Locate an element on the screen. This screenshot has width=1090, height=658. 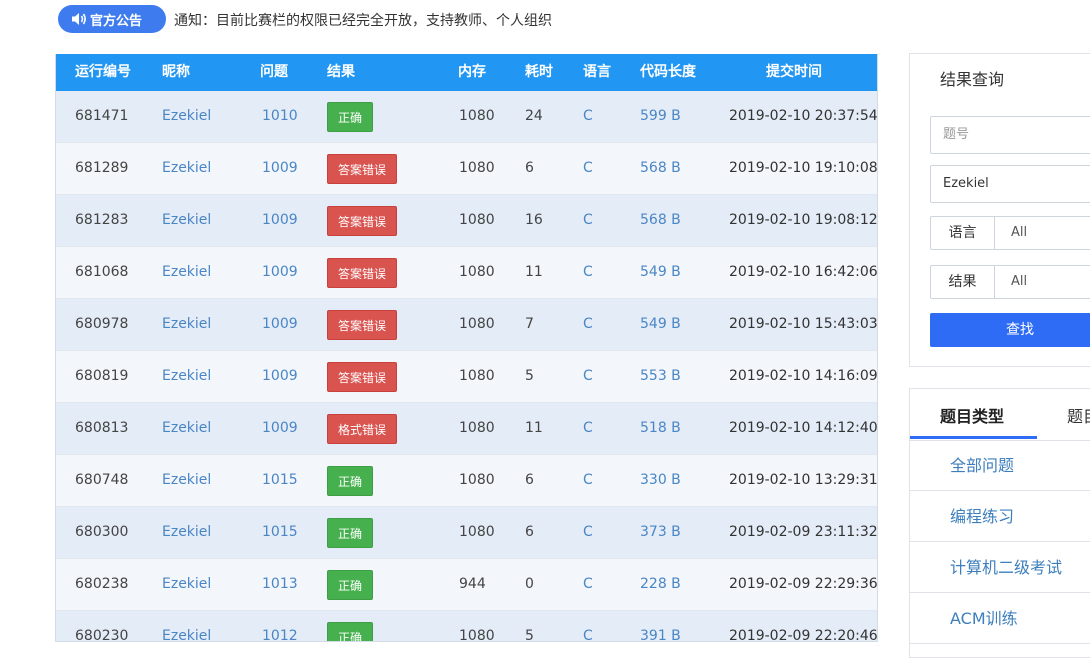
category-item-acm: ACM训练 is located at coordinates (1000, 618).